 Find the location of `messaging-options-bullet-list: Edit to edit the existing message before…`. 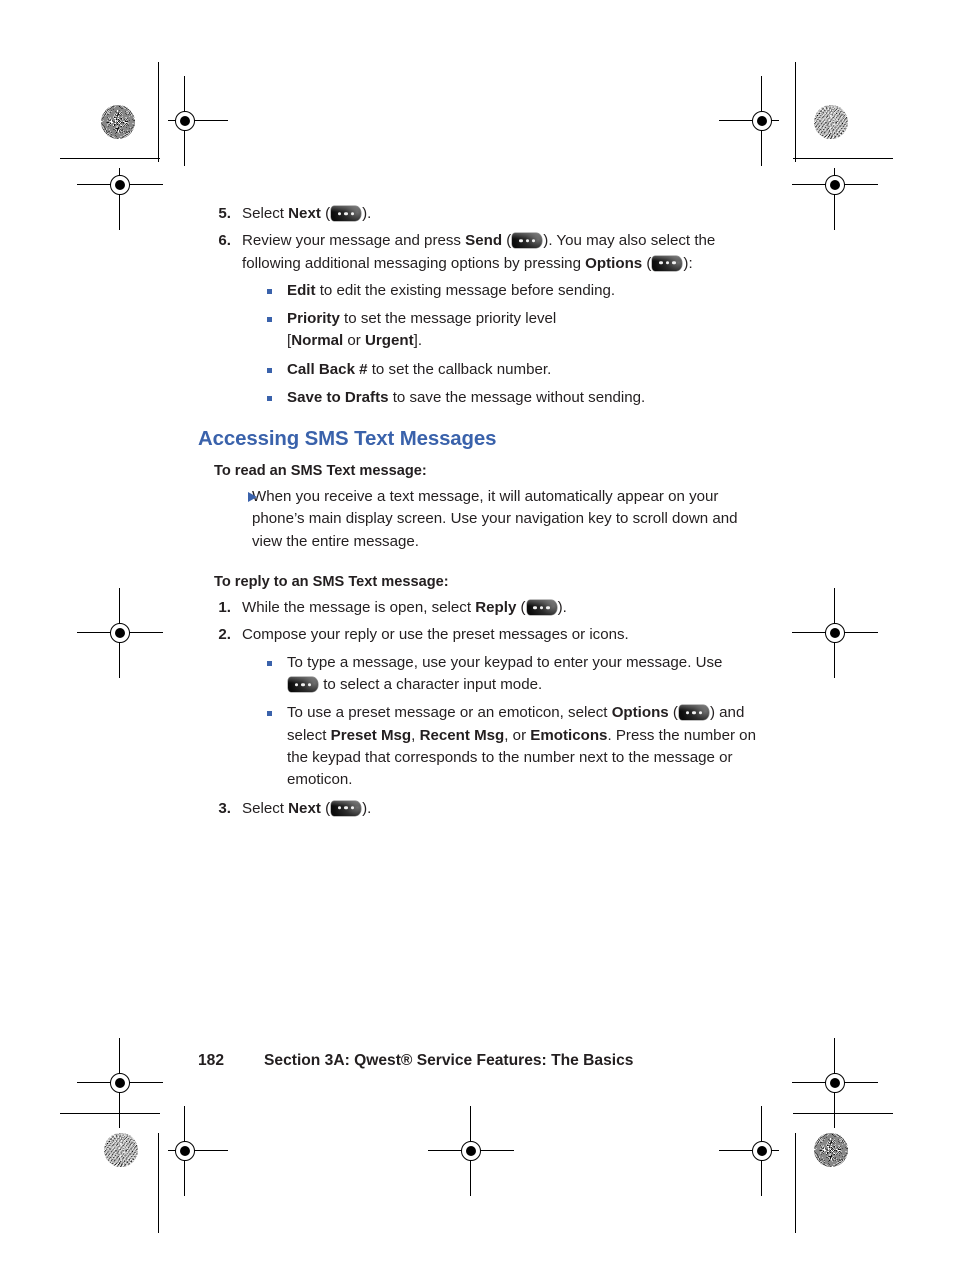

messaging-options-bullet-list: Edit to edit the existing message before… is located at coordinates (478, 344).